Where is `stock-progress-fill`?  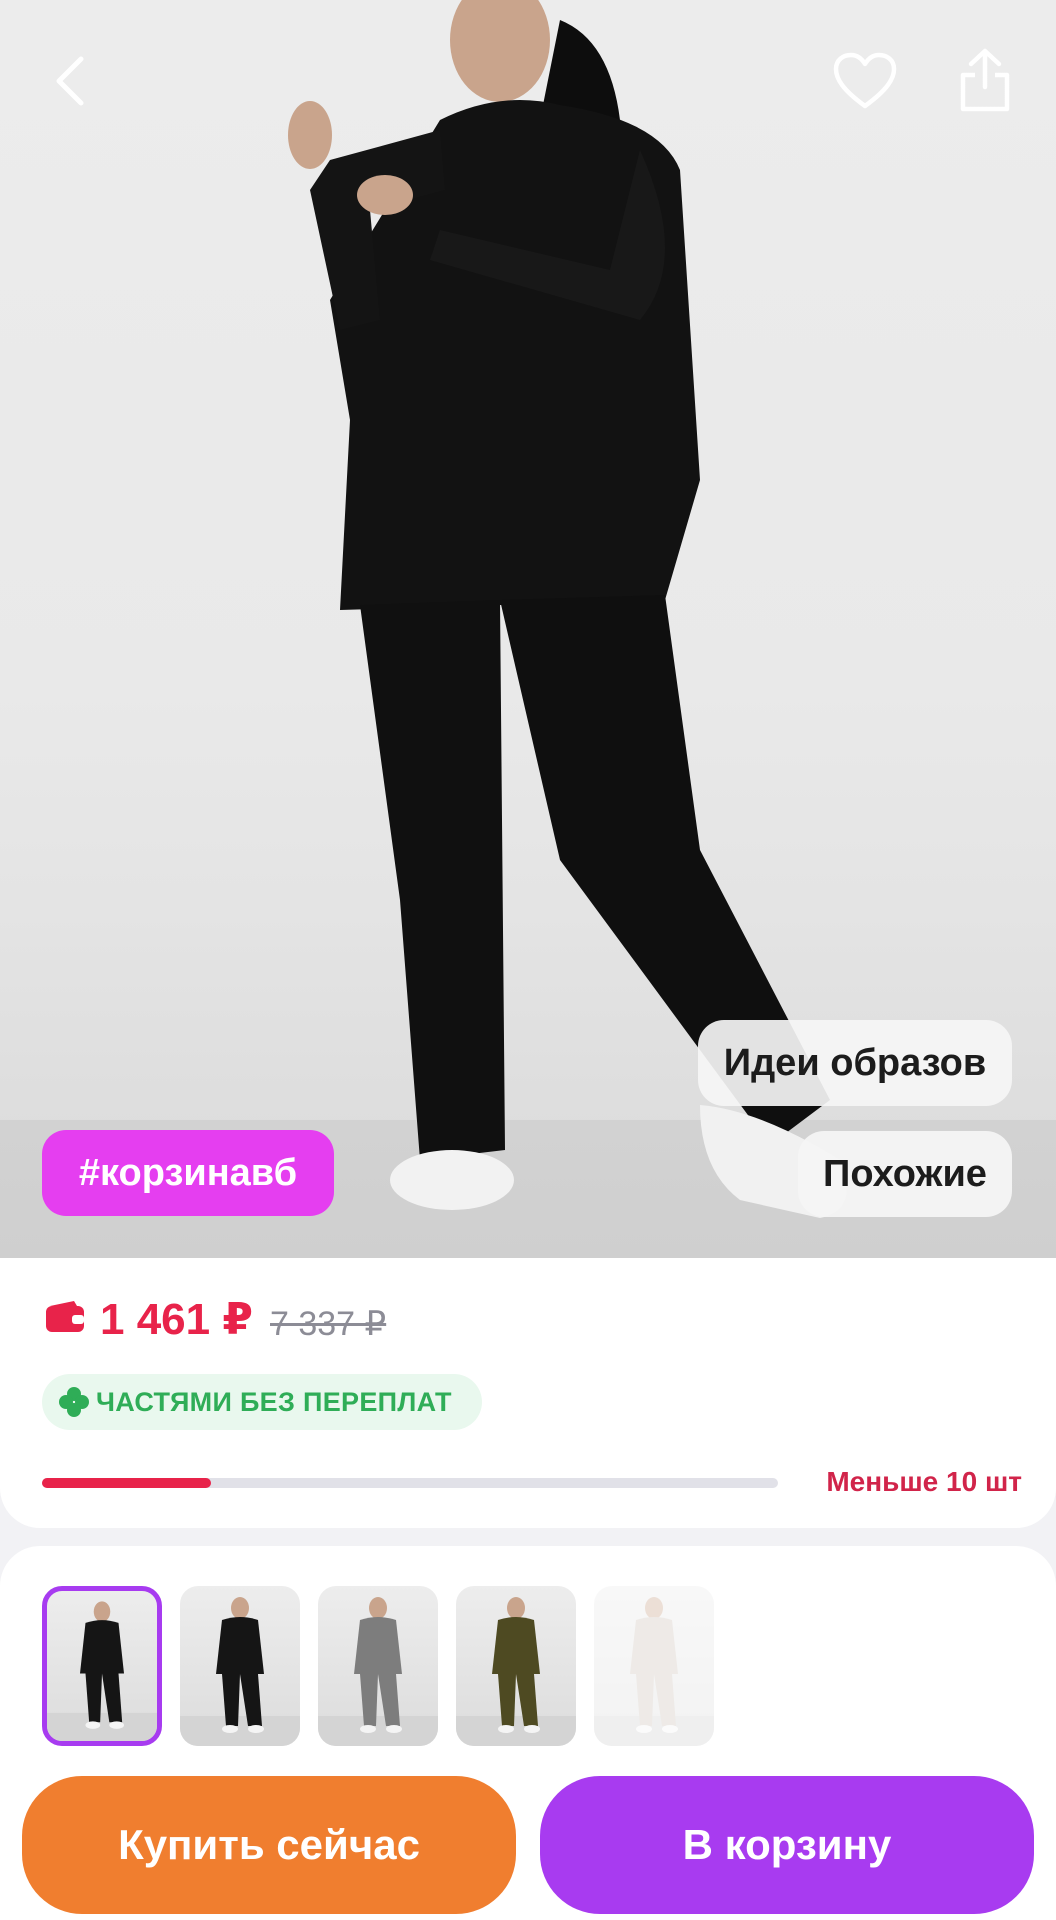
stock-progress-fill is located at coordinates (127, 1483).